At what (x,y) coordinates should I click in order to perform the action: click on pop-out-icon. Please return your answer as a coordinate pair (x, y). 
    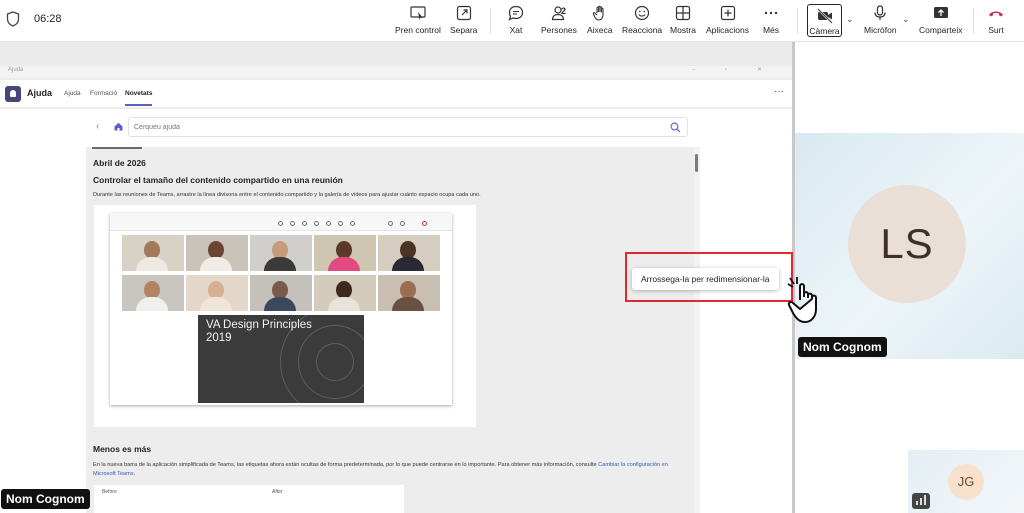
    Looking at the image, I should click on (463, 13).